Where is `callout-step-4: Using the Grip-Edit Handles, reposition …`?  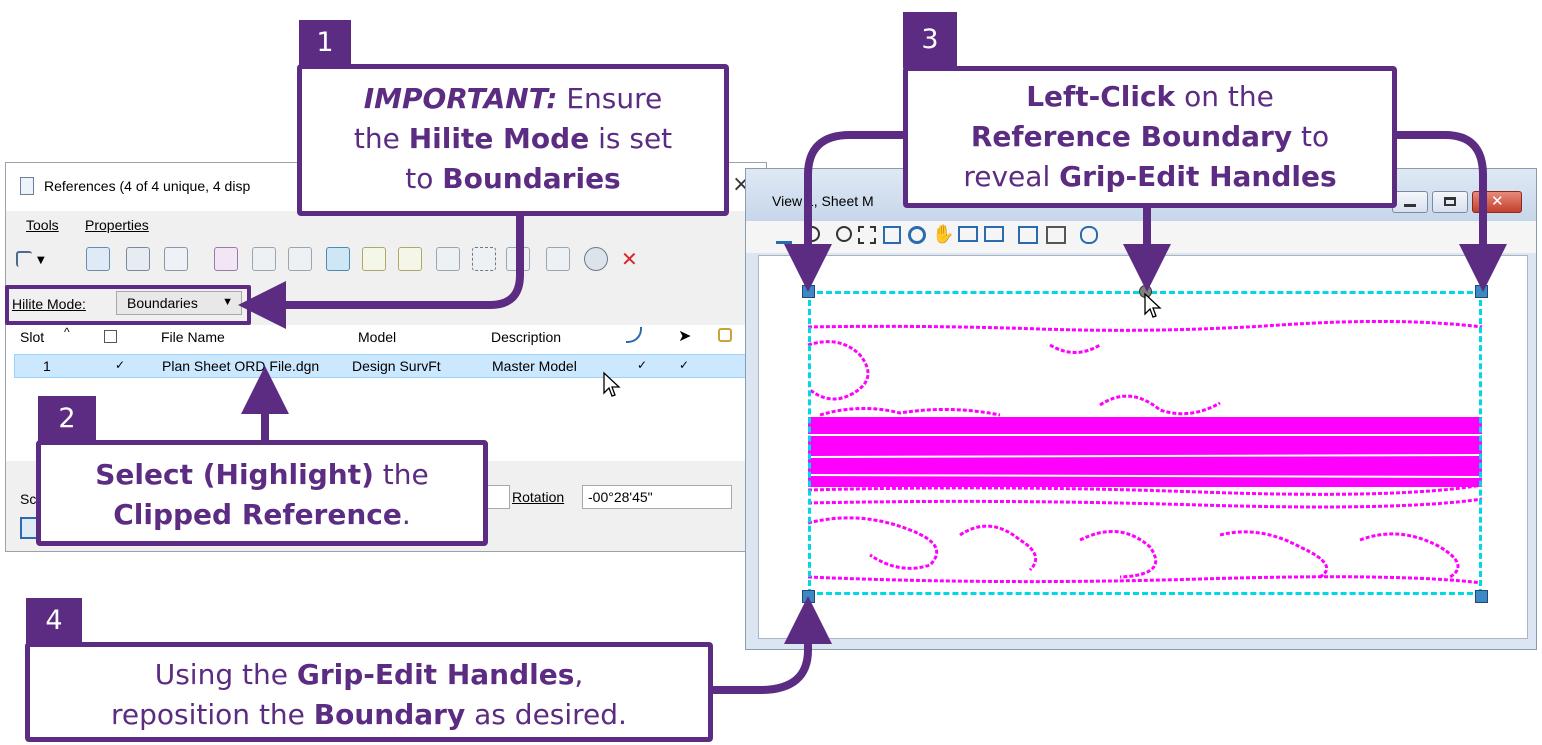
callout-step-4: Using the Grip-Edit Handles, reposition … is located at coordinates (369, 692).